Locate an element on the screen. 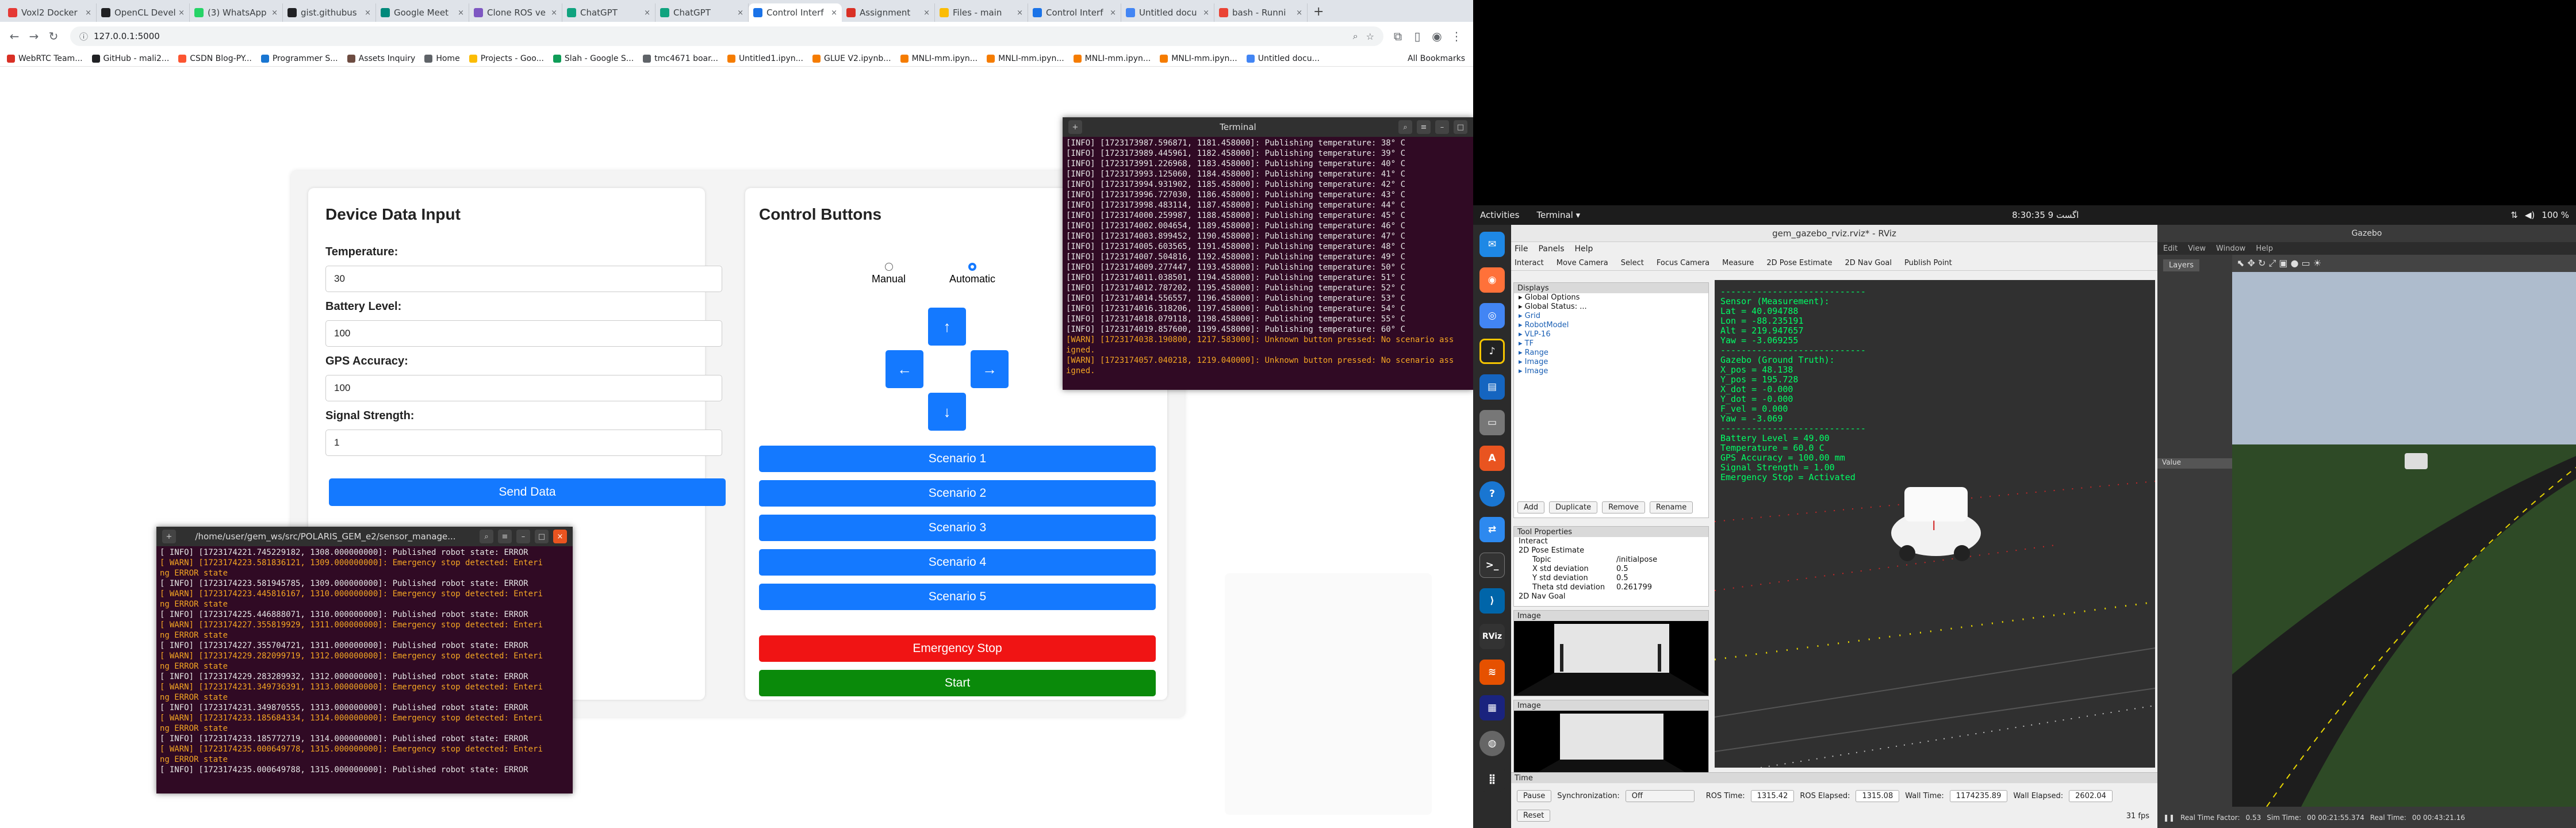 Image resolution: width=2576 pixels, height=828 pixels. display-action-button: Remove is located at coordinates (1623, 507).